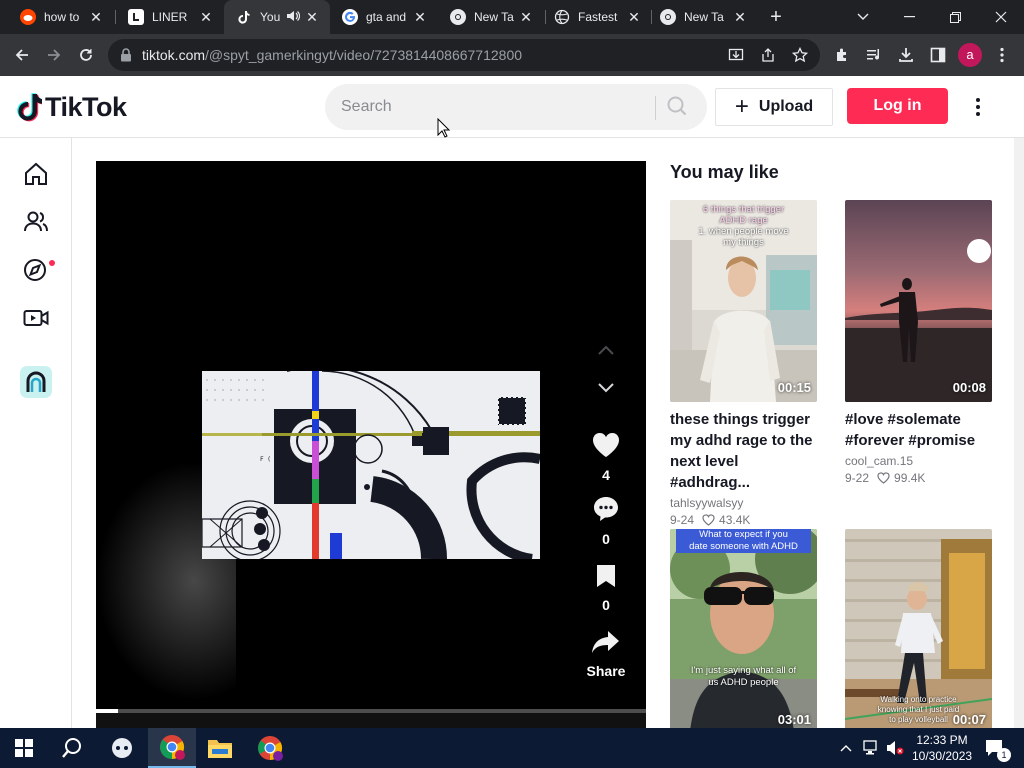 The height and width of the screenshot is (768, 1024). Describe the element at coordinates (979, 251) in the screenshot. I see `loading-spinner-icon` at that location.